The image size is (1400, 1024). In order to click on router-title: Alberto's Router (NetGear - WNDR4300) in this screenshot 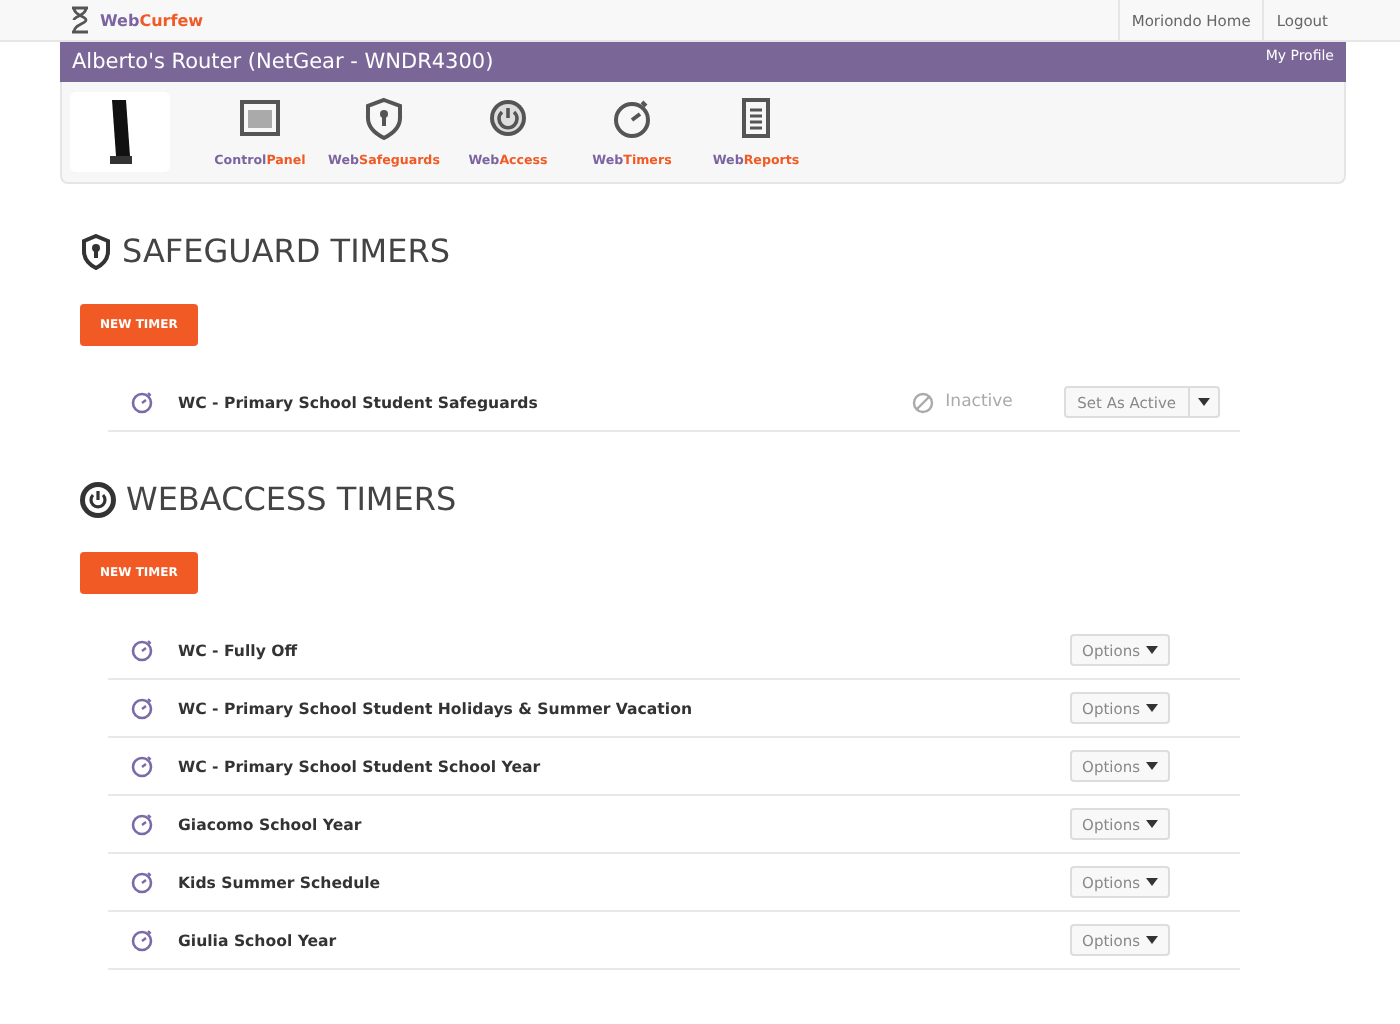, I will do `click(283, 63)`.